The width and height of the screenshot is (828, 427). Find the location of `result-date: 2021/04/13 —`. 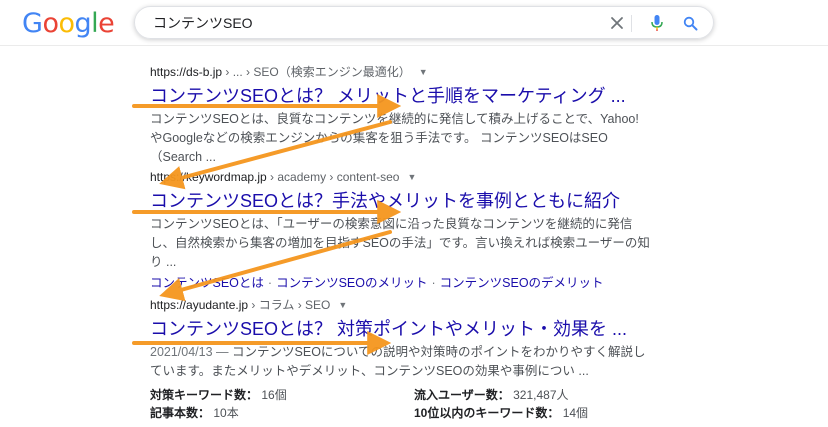

result-date: 2021/04/13 — is located at coordinates (191, 352).